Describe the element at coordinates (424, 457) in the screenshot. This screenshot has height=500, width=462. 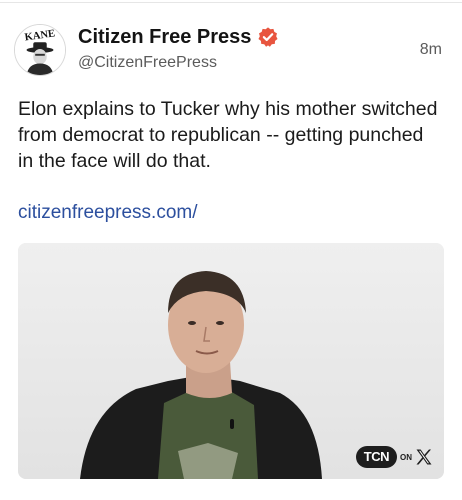
I see `x-logo-icon` at that location.